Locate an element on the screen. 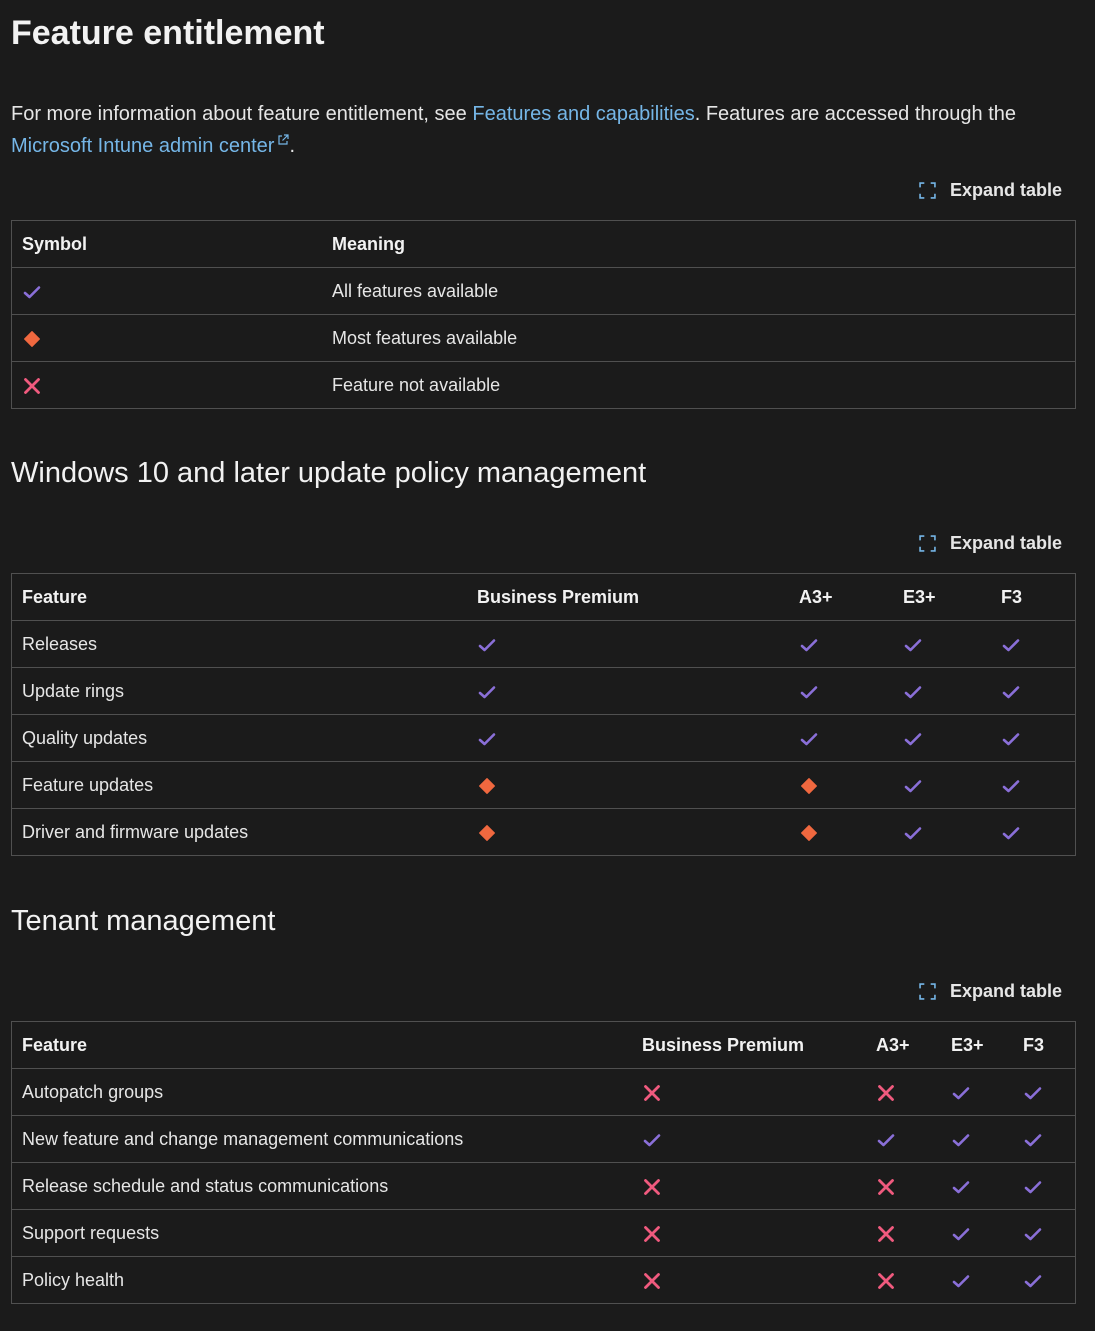 Image resolution: width=1095 pixels, height=1331 pixels. table-header-row: Symbol Meaning is located at coordinates (543, 244).